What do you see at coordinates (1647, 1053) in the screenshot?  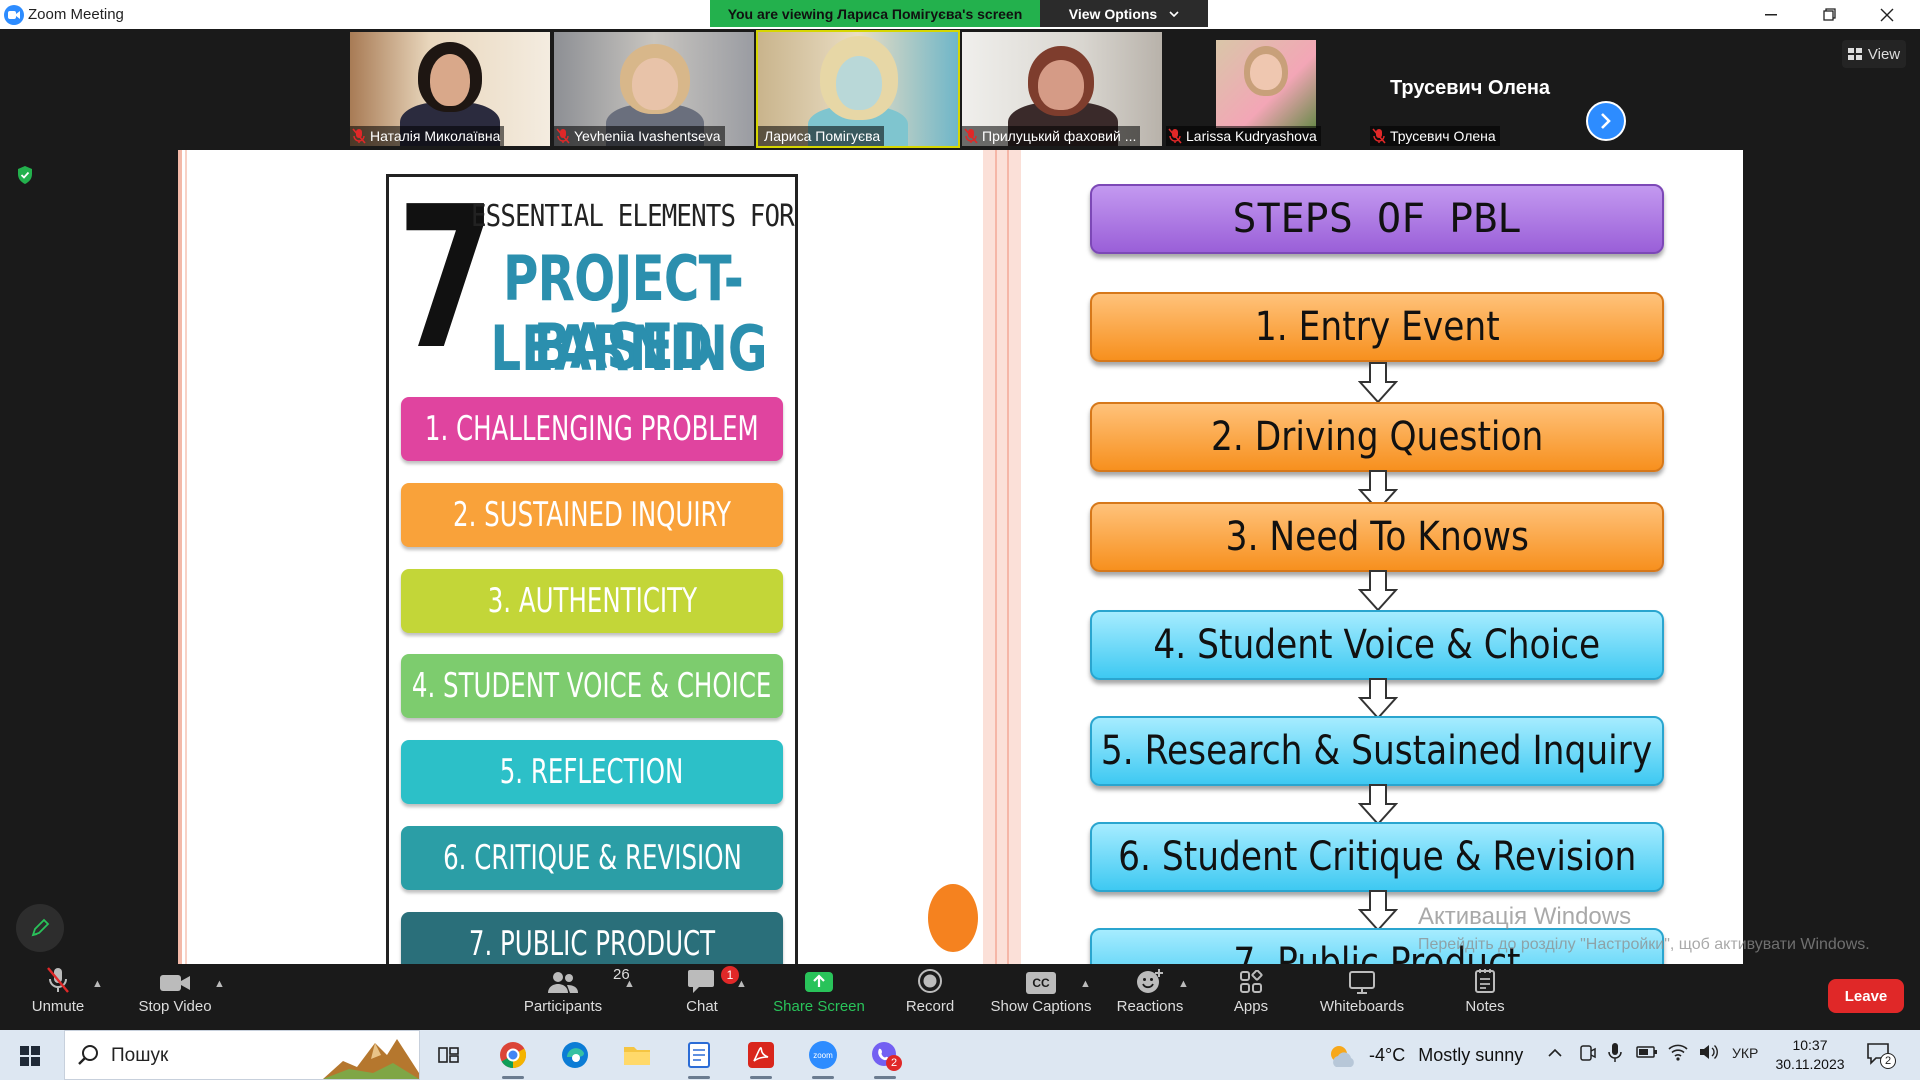 I see `battery-icon` at bounding box center [1647, 1053].